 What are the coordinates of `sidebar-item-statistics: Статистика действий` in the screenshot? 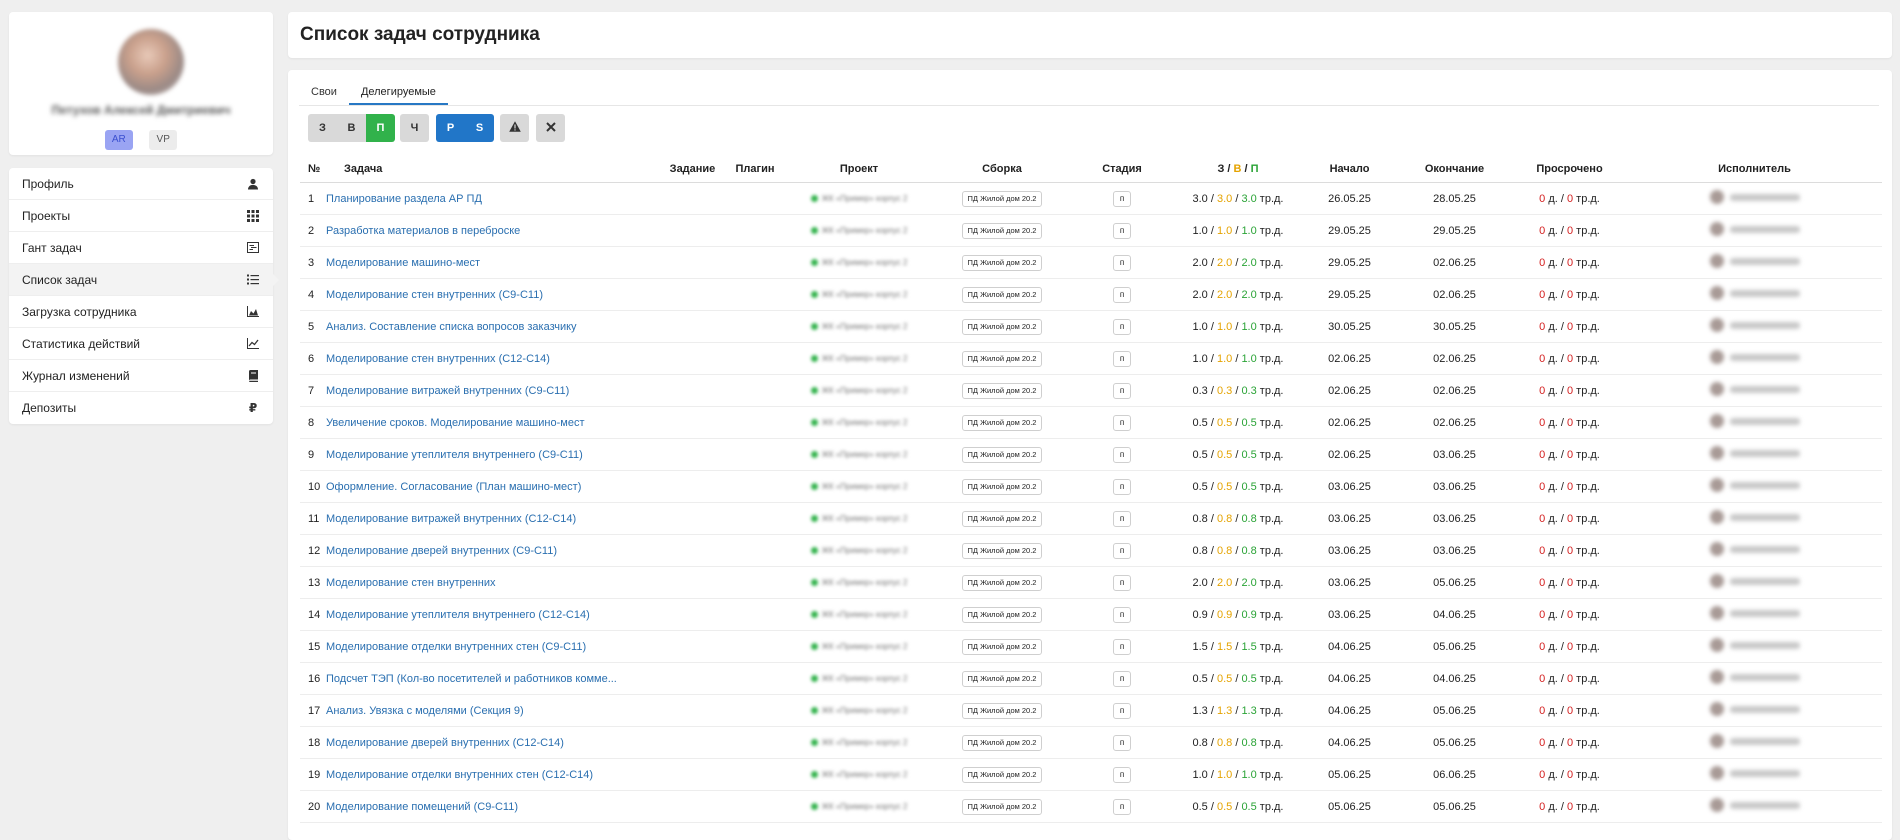 It's located at (141, 344).